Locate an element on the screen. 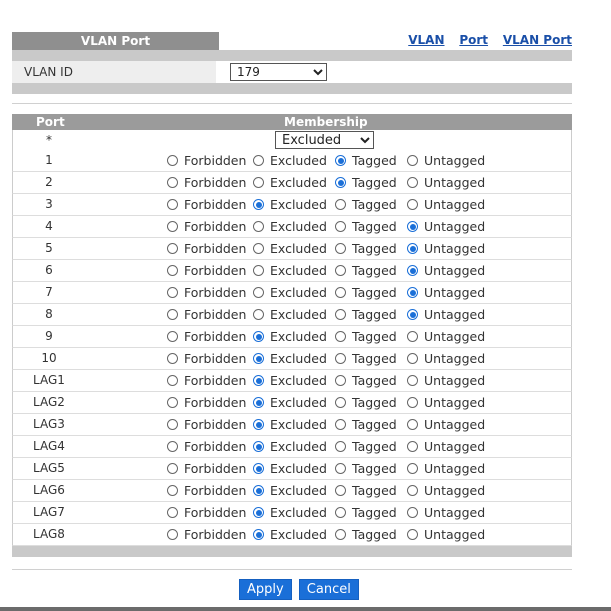 Image resolution: width=611 pixels, height=611 pixels. apply-button: Apply is located at coordinates (265, 589).